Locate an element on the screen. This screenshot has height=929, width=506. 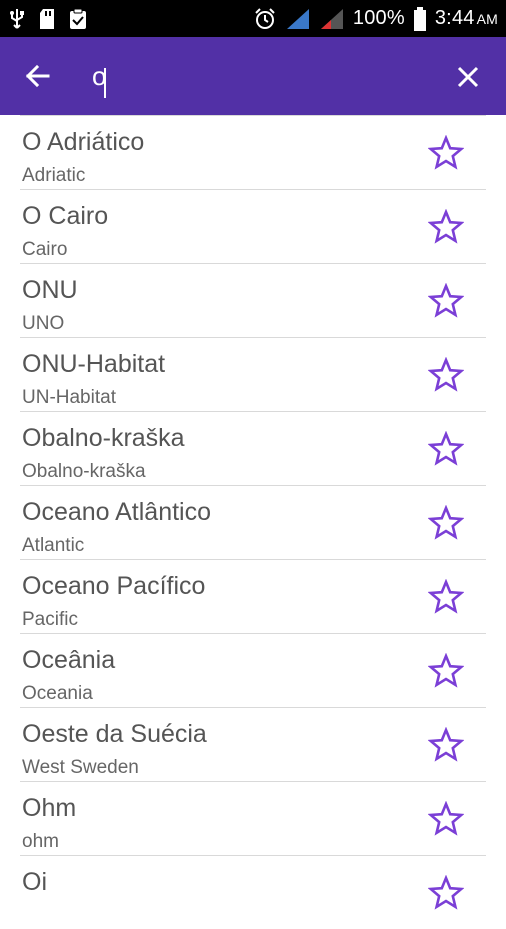
list-item: ONU-Habitat UN-Habitat is located at coordinates (253, 374).